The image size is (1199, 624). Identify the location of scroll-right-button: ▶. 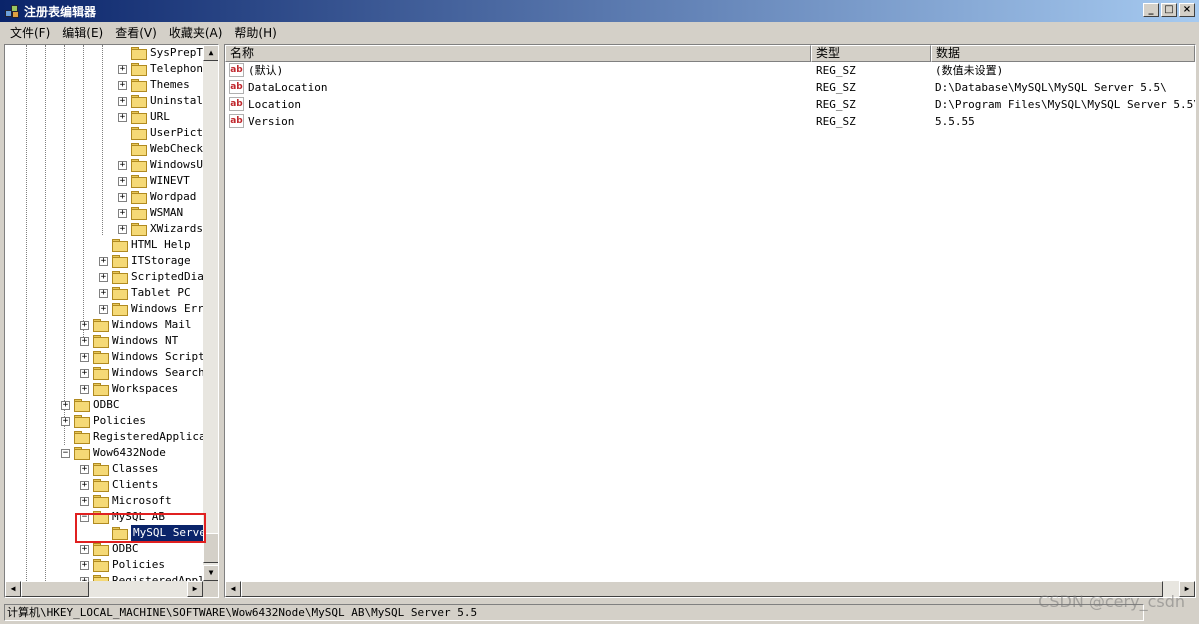
(195, 589).